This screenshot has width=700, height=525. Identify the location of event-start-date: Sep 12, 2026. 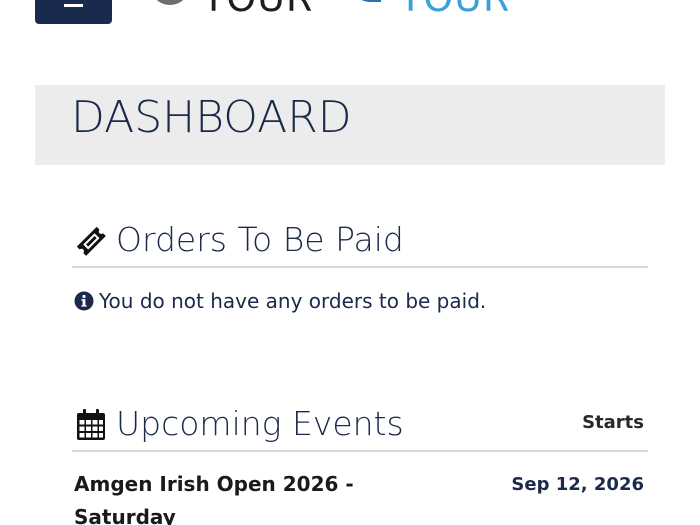
(577, 484).